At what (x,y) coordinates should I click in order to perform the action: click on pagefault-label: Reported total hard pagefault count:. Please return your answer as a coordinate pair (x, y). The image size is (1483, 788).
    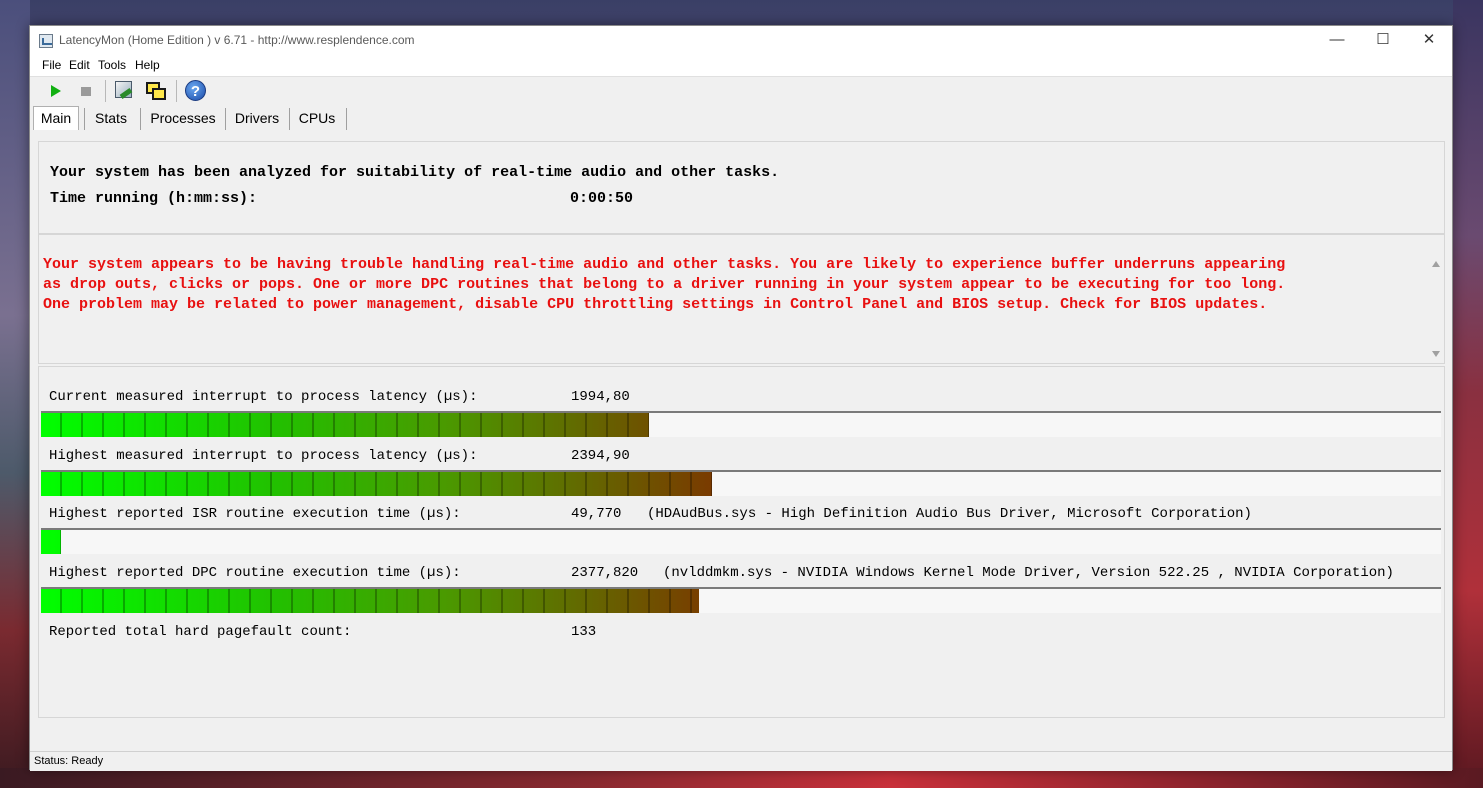
    Looking at the image, I should click on (200, 632).